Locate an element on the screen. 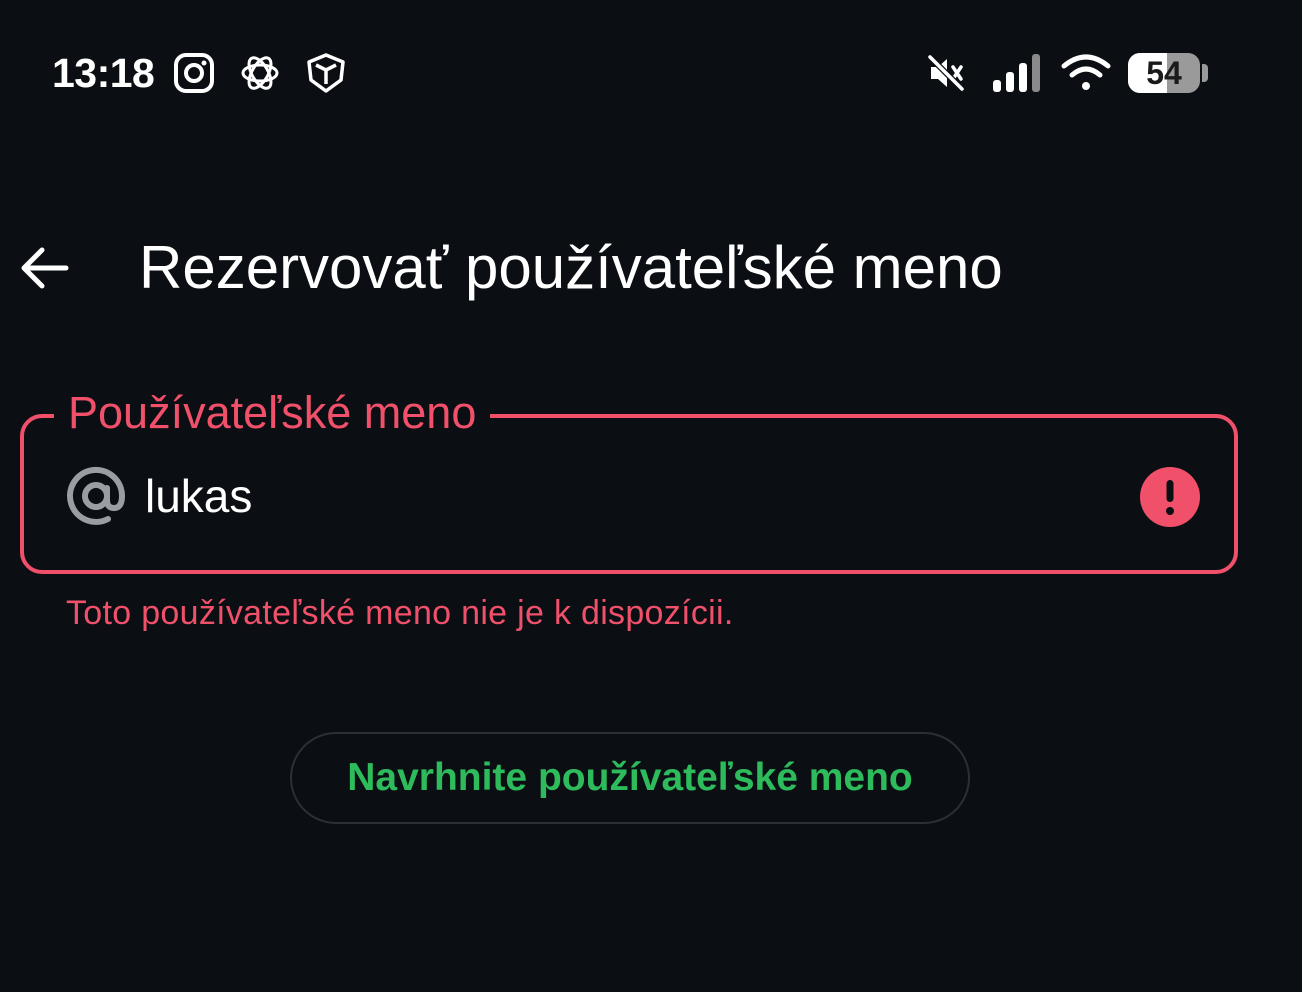 Image resolution: width=1302 pixels, height=992 pixels. instagram-icon is located at coordinates (194, 73).